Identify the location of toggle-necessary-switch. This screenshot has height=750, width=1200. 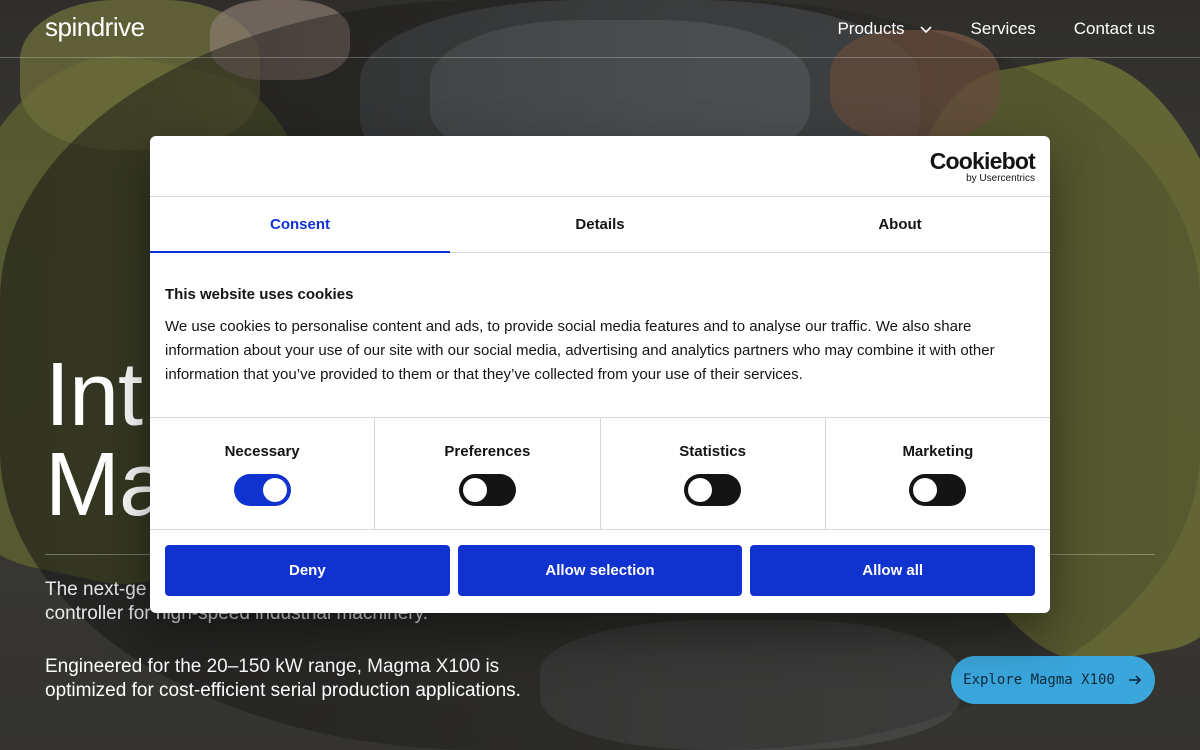
(262, 490).